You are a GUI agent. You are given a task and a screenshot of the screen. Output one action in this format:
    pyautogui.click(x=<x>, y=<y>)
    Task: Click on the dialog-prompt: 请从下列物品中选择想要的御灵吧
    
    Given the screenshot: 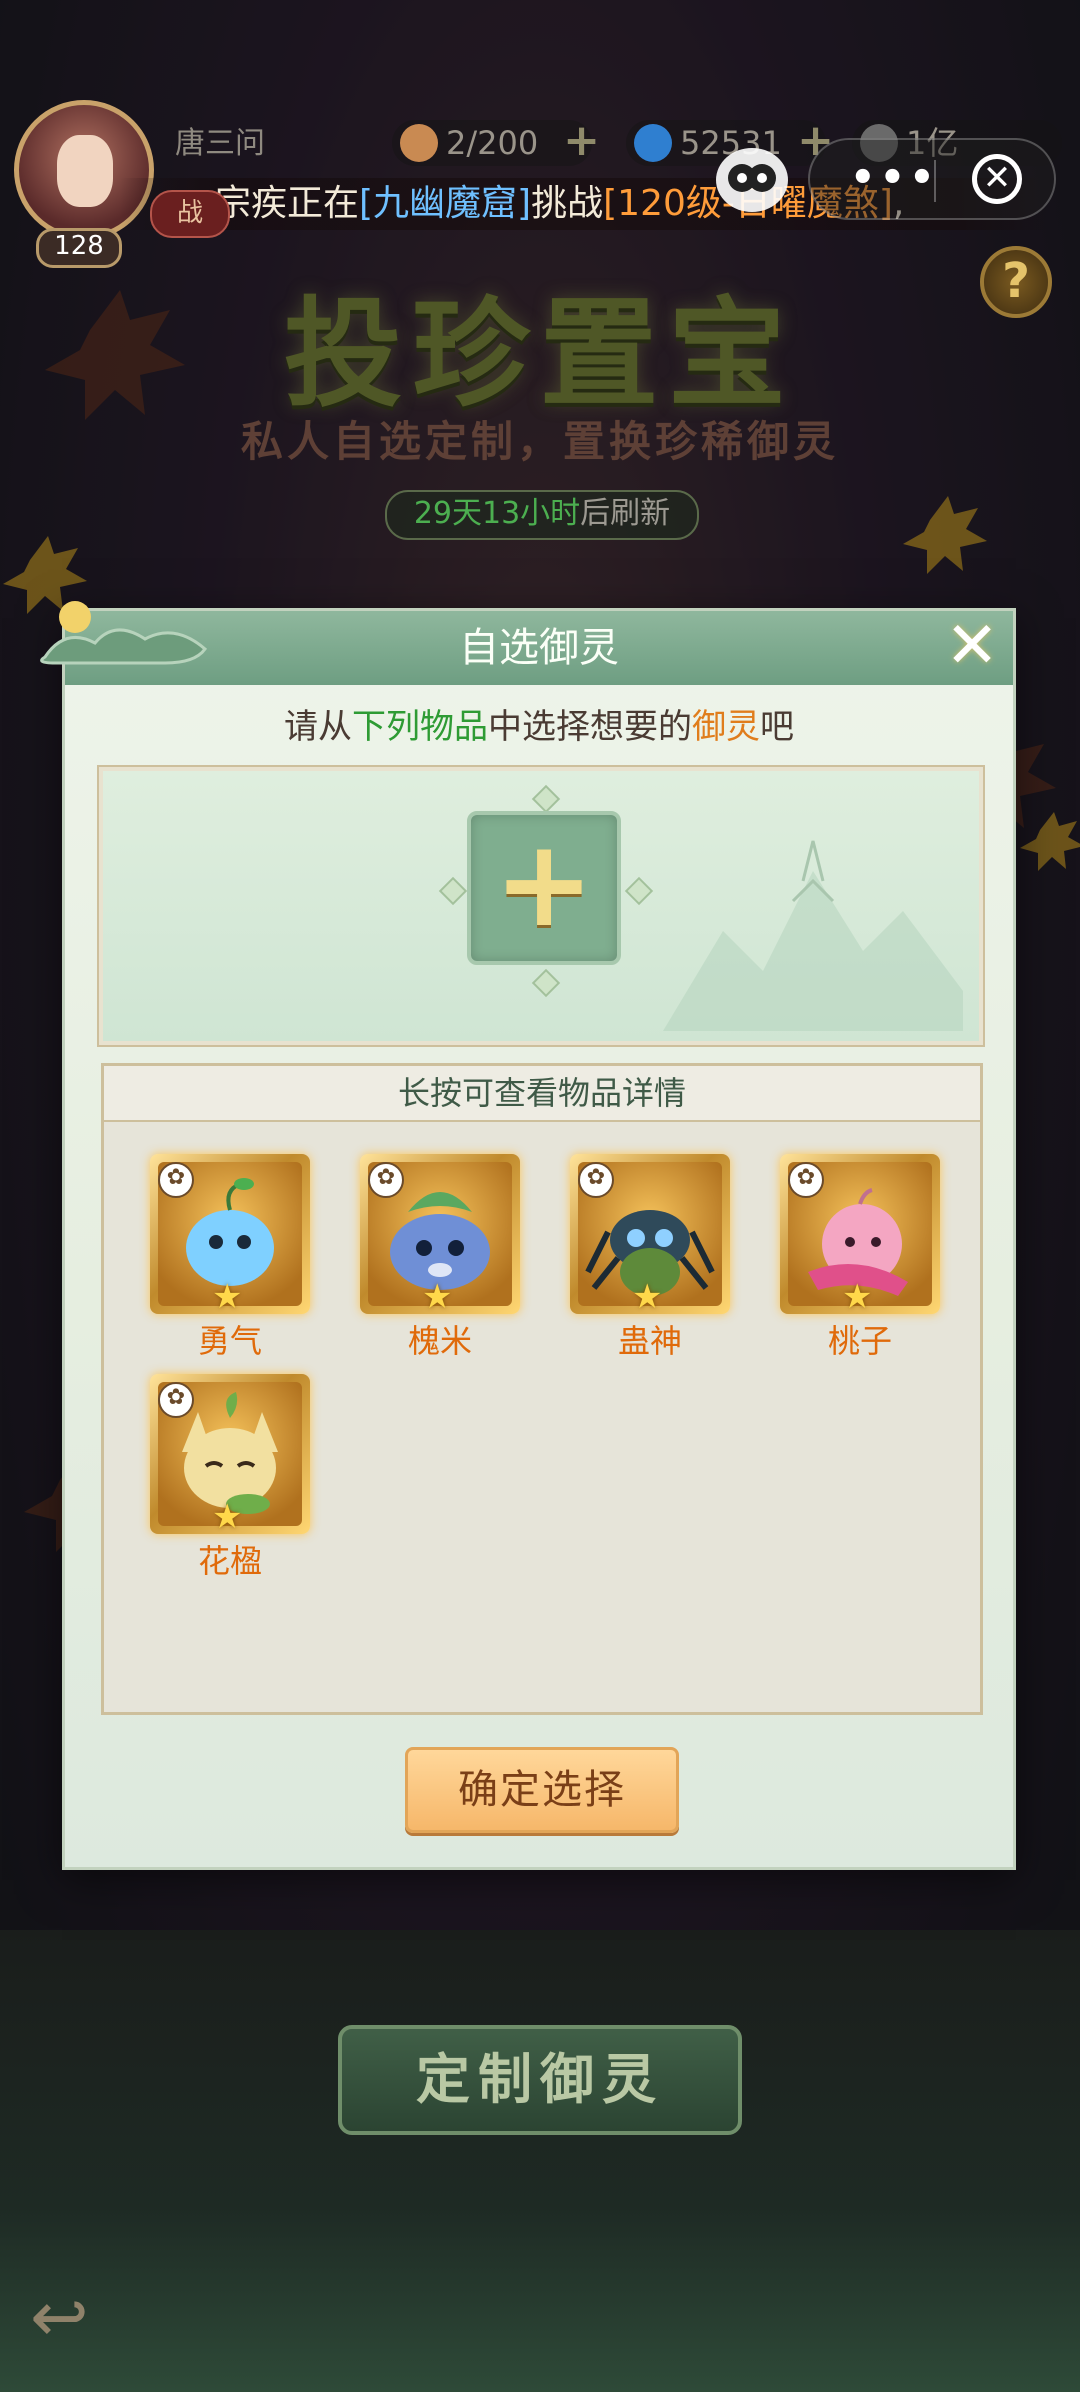 What is the action you would take?
    pyautogui.click(x=539, y=723)
    